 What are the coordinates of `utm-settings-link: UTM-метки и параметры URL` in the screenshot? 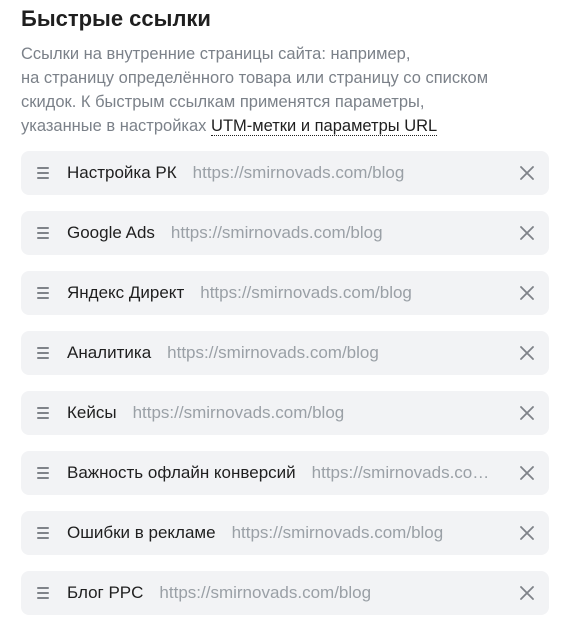 It's located at (324, 126).